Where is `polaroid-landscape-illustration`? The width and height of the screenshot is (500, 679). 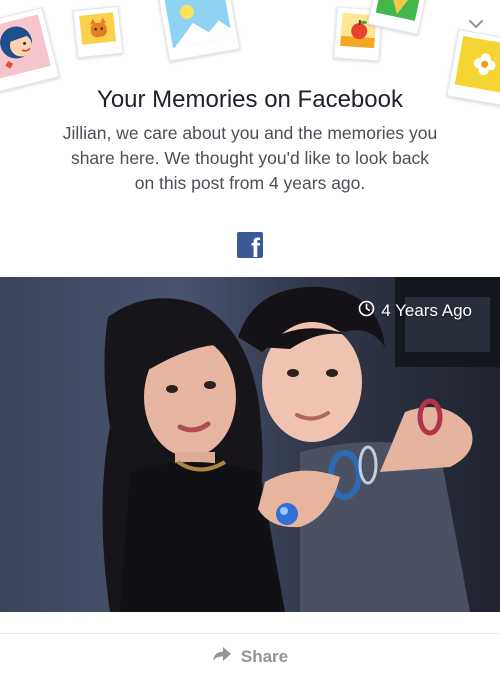 polaroid-landscape-illustration is located at coordinates (198, 31).